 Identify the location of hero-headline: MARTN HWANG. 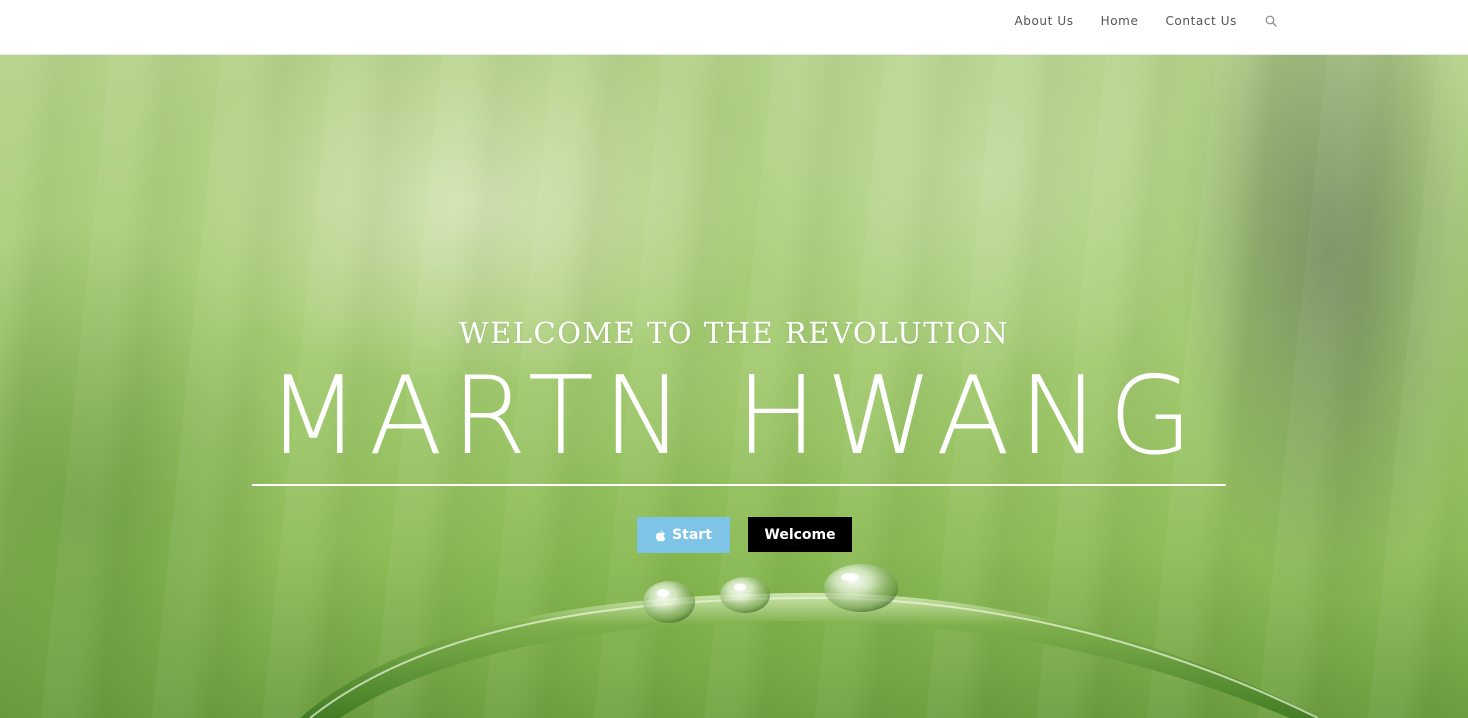
(734, 416).